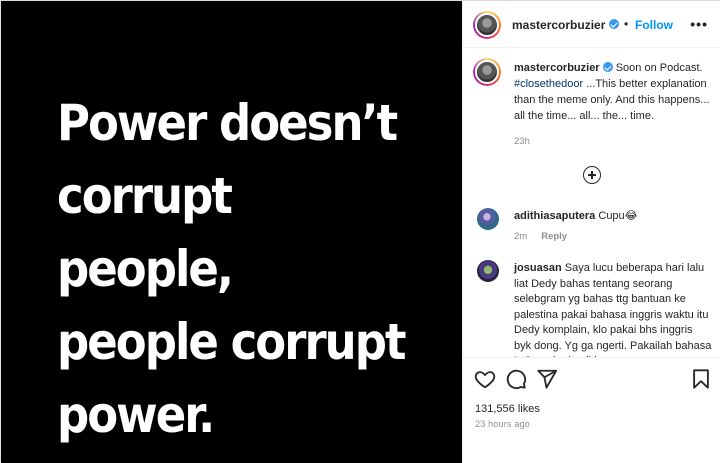  Describe the element at coordinates (136, 415) in the screenshot. I see `quote-line: power.` at that location.